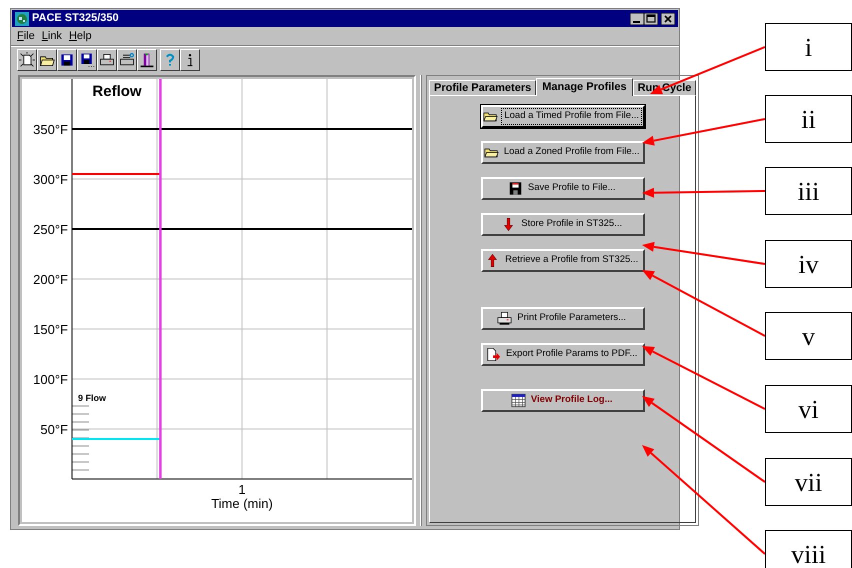 This screenshot has height=568, width=852. Describe the element at coordinates (50, 229) in the screenshot. I see `axis-label: 250°F` at that location.